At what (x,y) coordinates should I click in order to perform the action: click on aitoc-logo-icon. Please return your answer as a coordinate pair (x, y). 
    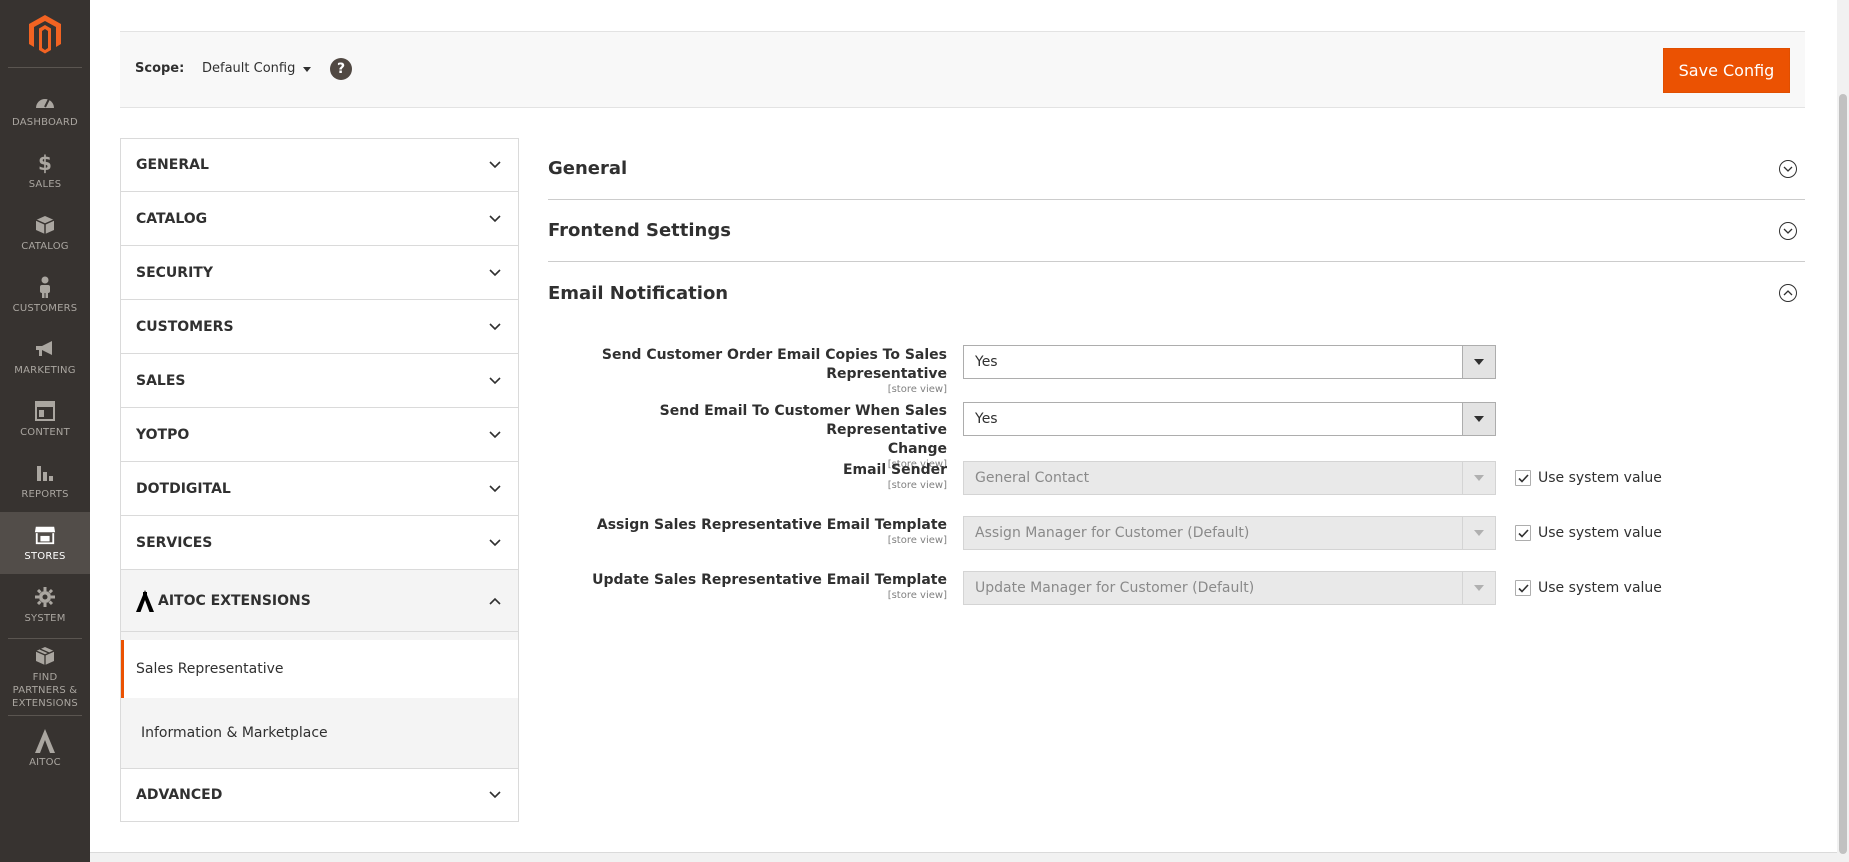
    Looking at the image, I should click on (145, 600).